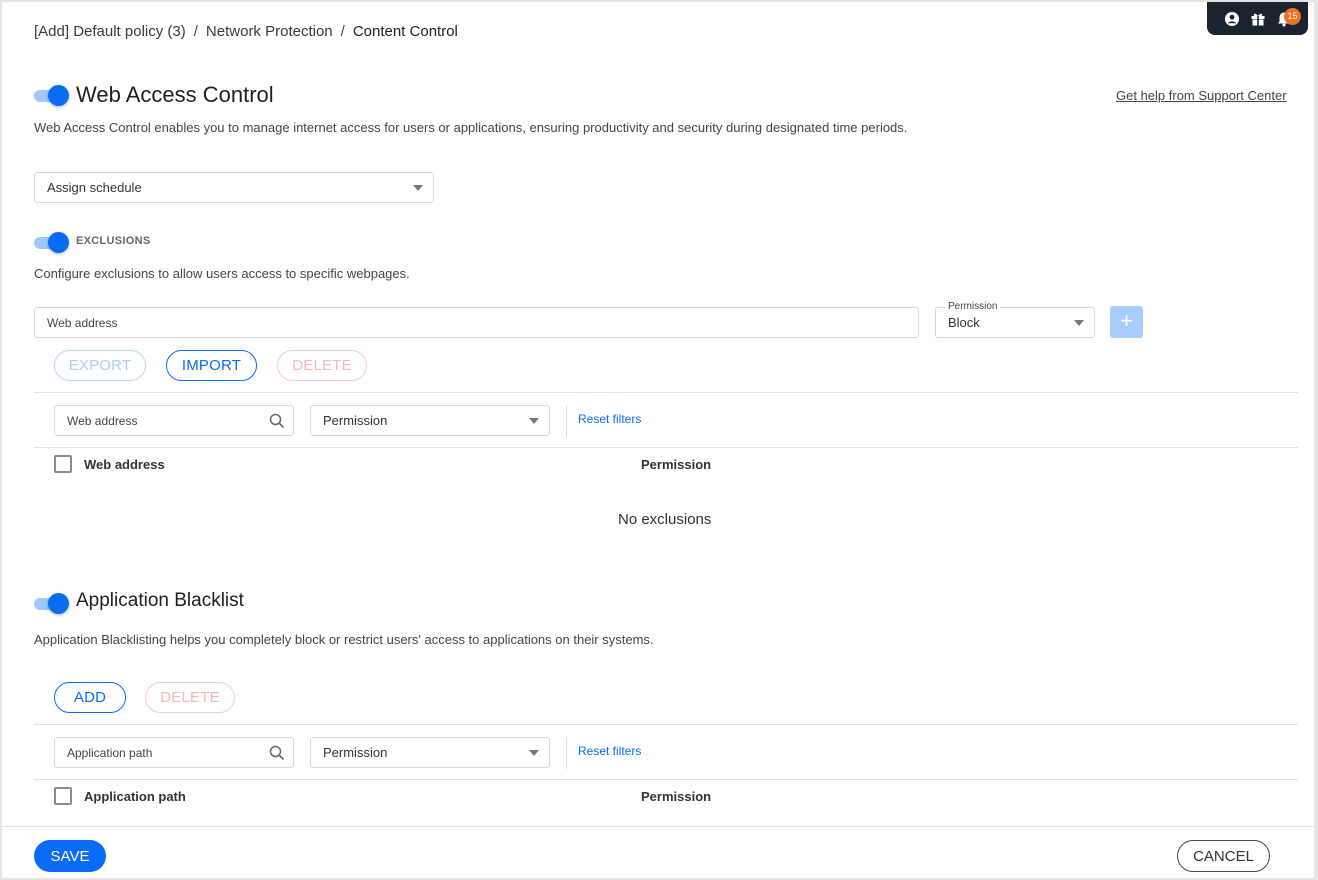 This screenshot has height=880, width=1318. Describe the element at coordinates (160, 600) in the screenshot. I see `application-blacklist-title: Application Blacklist` at that location.